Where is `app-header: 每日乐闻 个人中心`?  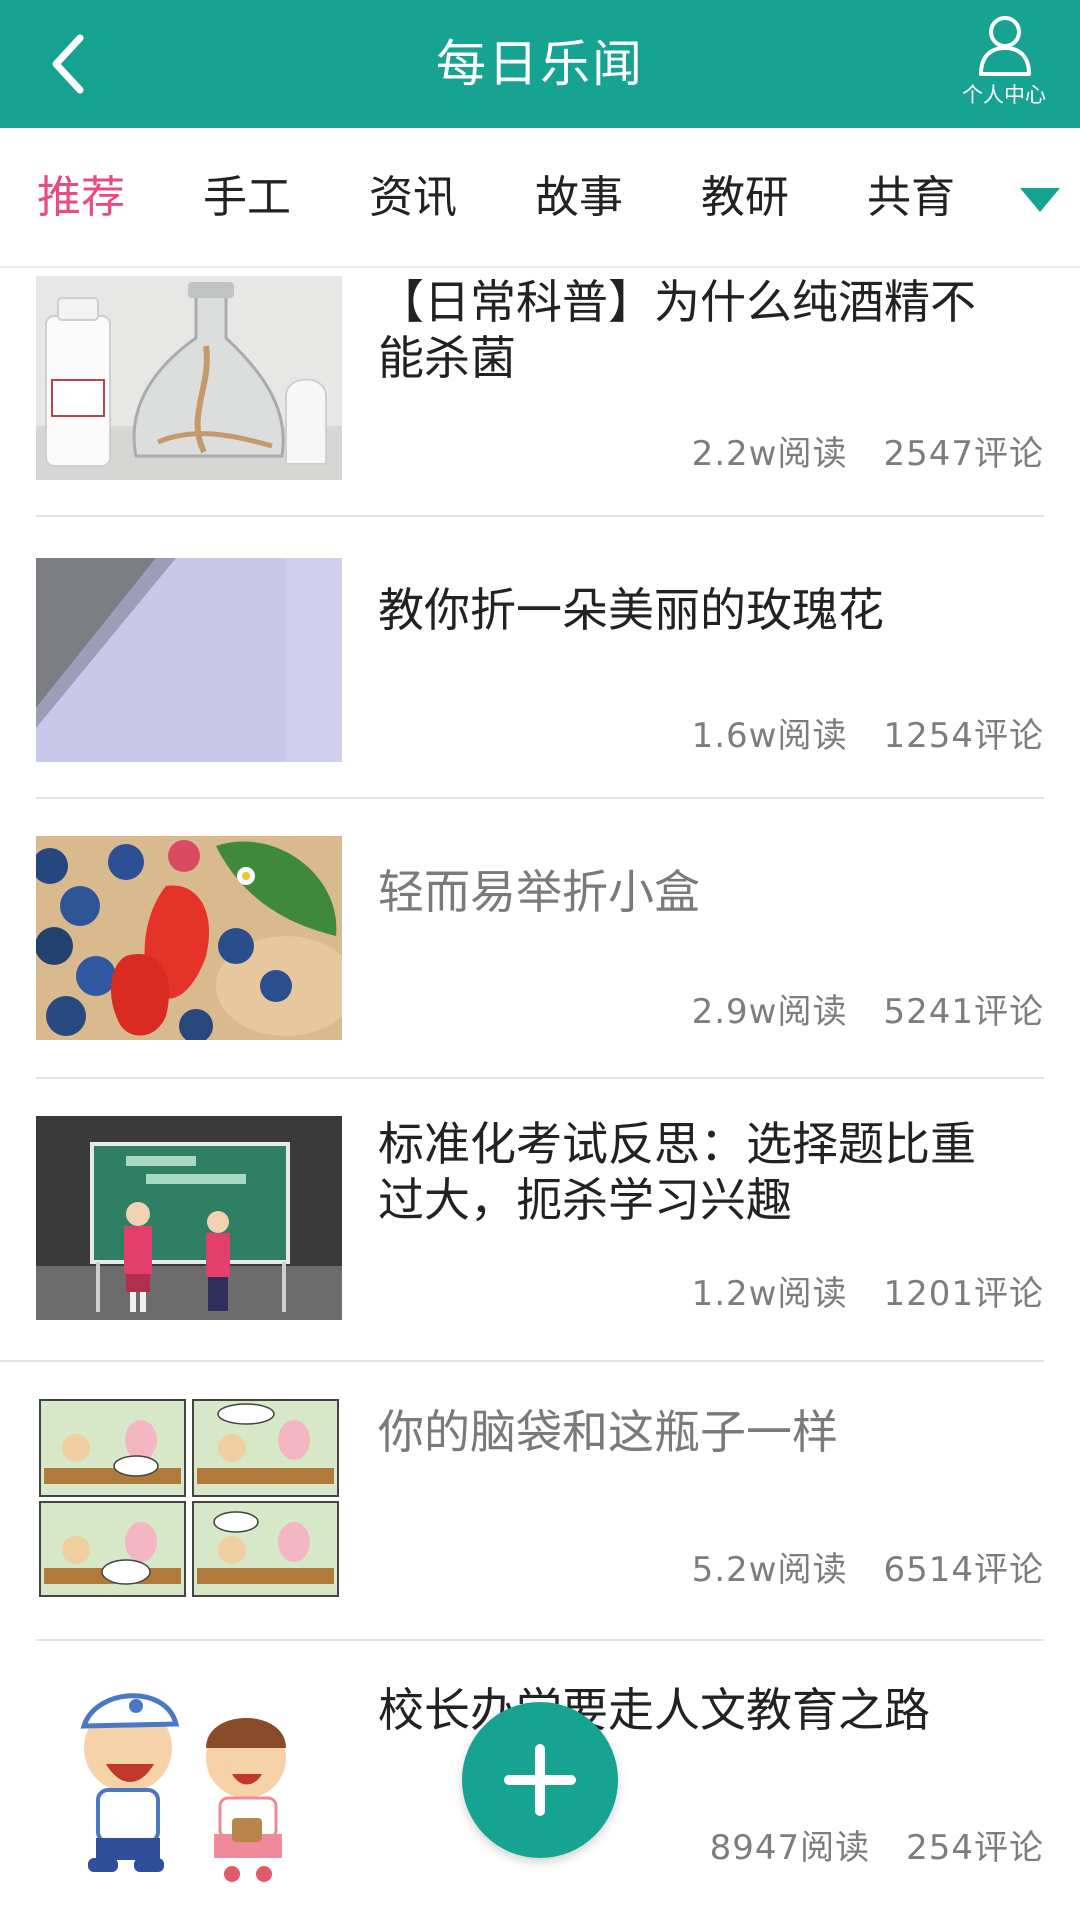
app-header: 每日乐闻 个人中心 is located at coordinates (540, 64).